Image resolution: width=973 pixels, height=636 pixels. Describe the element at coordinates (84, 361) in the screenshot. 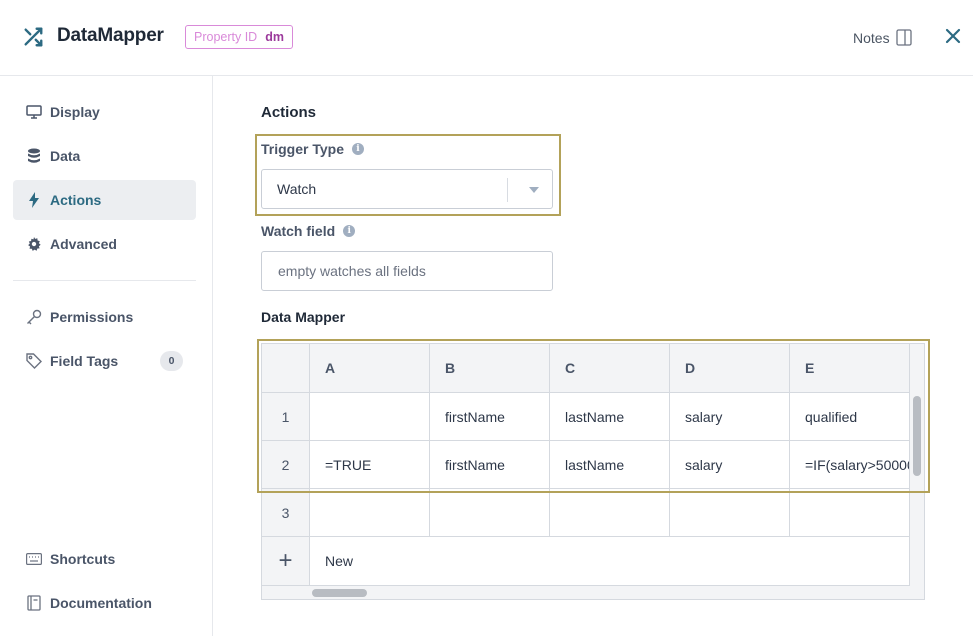

I see `sidebar-item-label: Field Tags` at that location.